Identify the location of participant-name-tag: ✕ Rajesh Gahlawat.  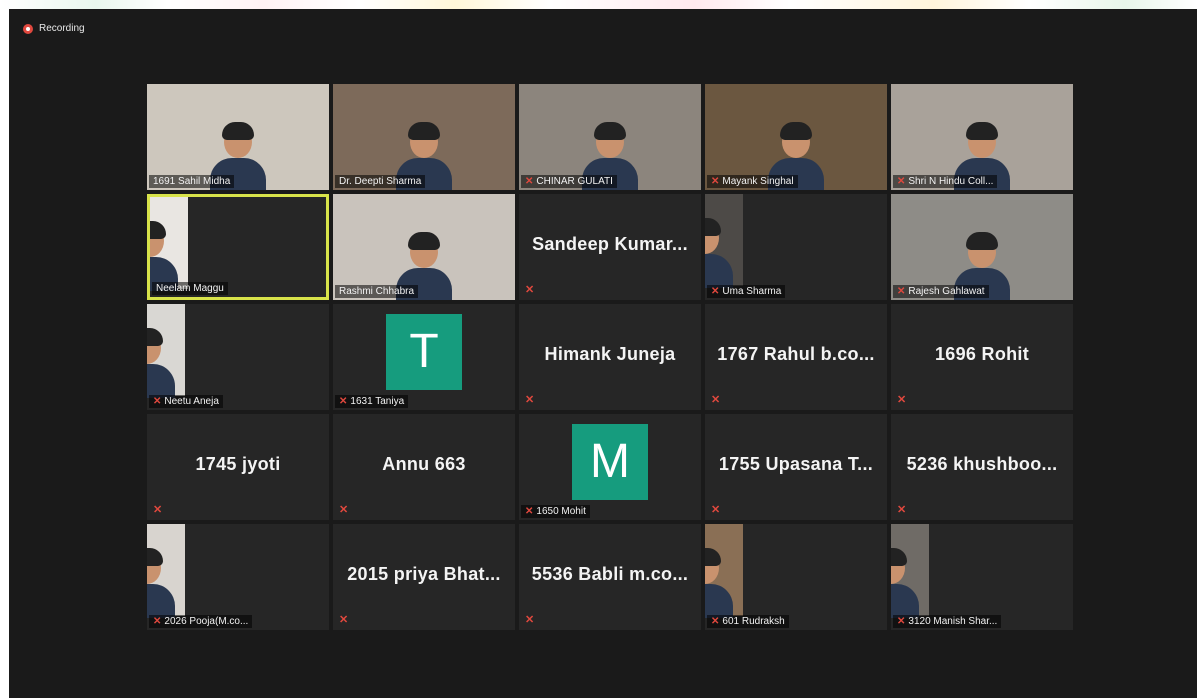
(941, 291).